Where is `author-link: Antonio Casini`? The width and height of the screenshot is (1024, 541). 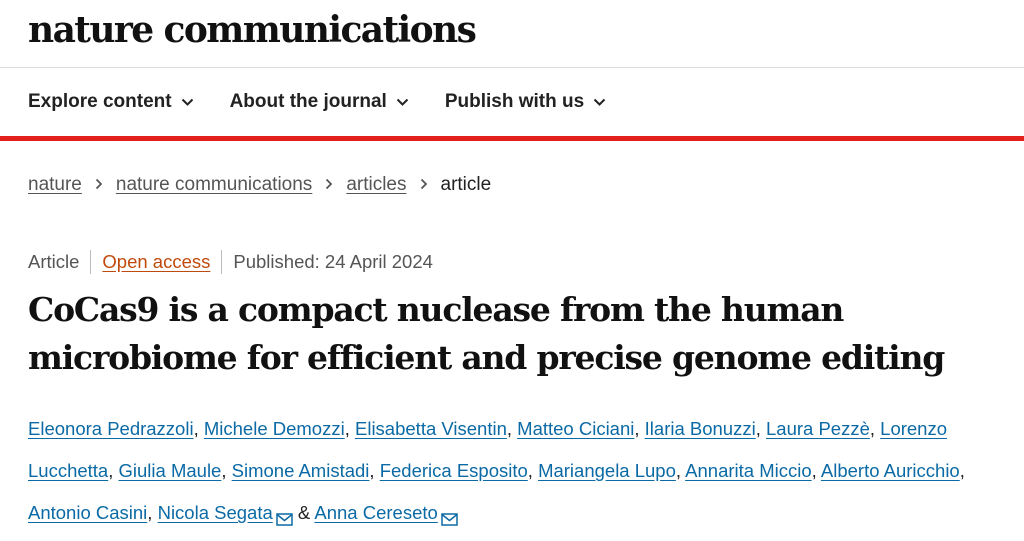
author-link: Antonio Casini is located at coordinates (87, 512).